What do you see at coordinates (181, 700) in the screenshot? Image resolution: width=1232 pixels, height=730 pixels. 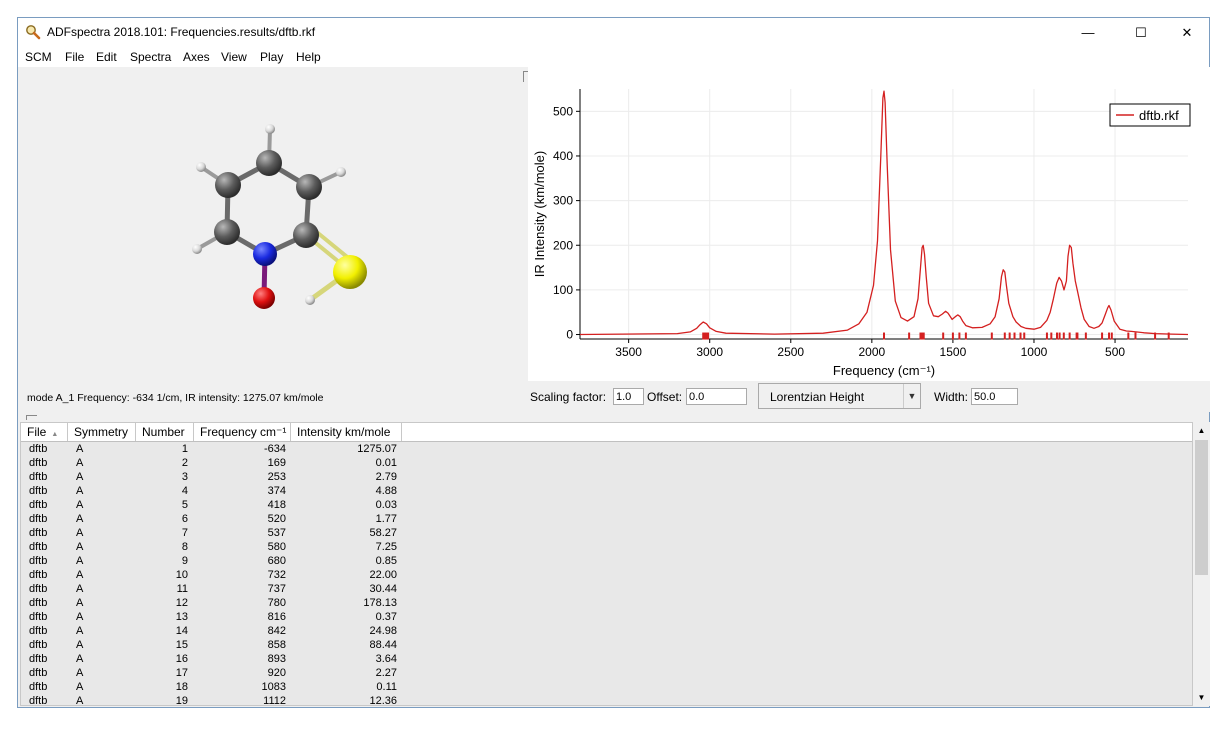 I see `cell-number: 19` at bounding box center [181, 700].